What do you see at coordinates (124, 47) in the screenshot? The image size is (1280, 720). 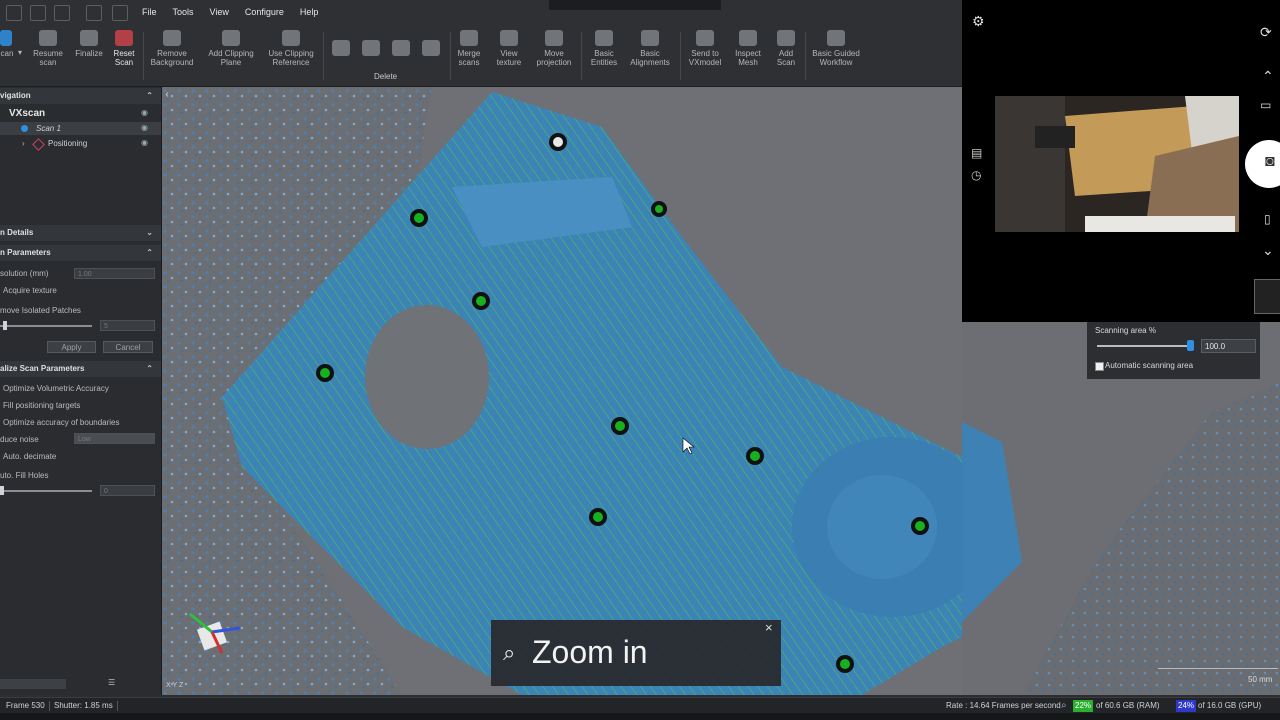 I see `reset-scan-button: Reset Scan` at bounding box center [124, 47].